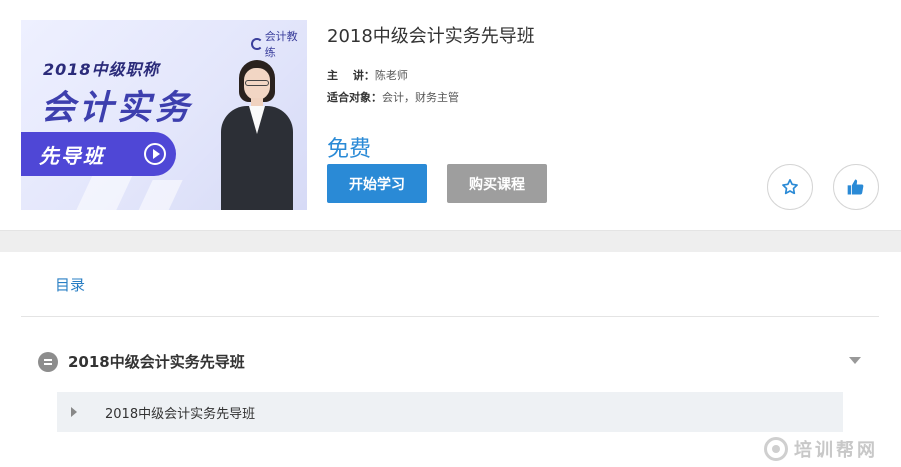 The height and width of the screenshot is (467, 901). I want to click on course-cover-image: 会计教练 2018中级职称 会计实务 先导班, so click(164, 115).